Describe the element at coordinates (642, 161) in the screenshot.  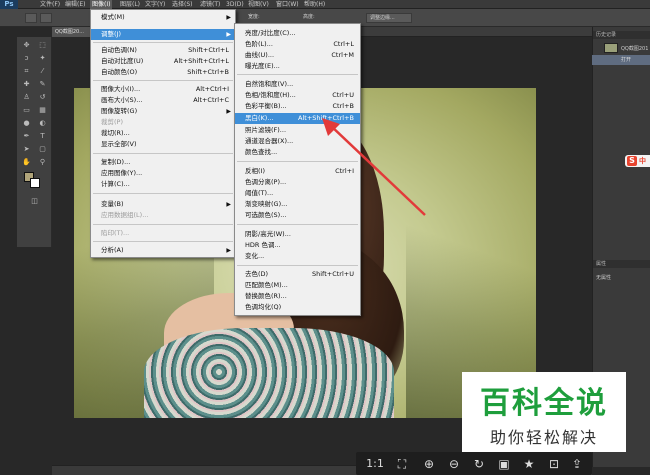
I see `sogou-lang-indicator: 中` at that location.